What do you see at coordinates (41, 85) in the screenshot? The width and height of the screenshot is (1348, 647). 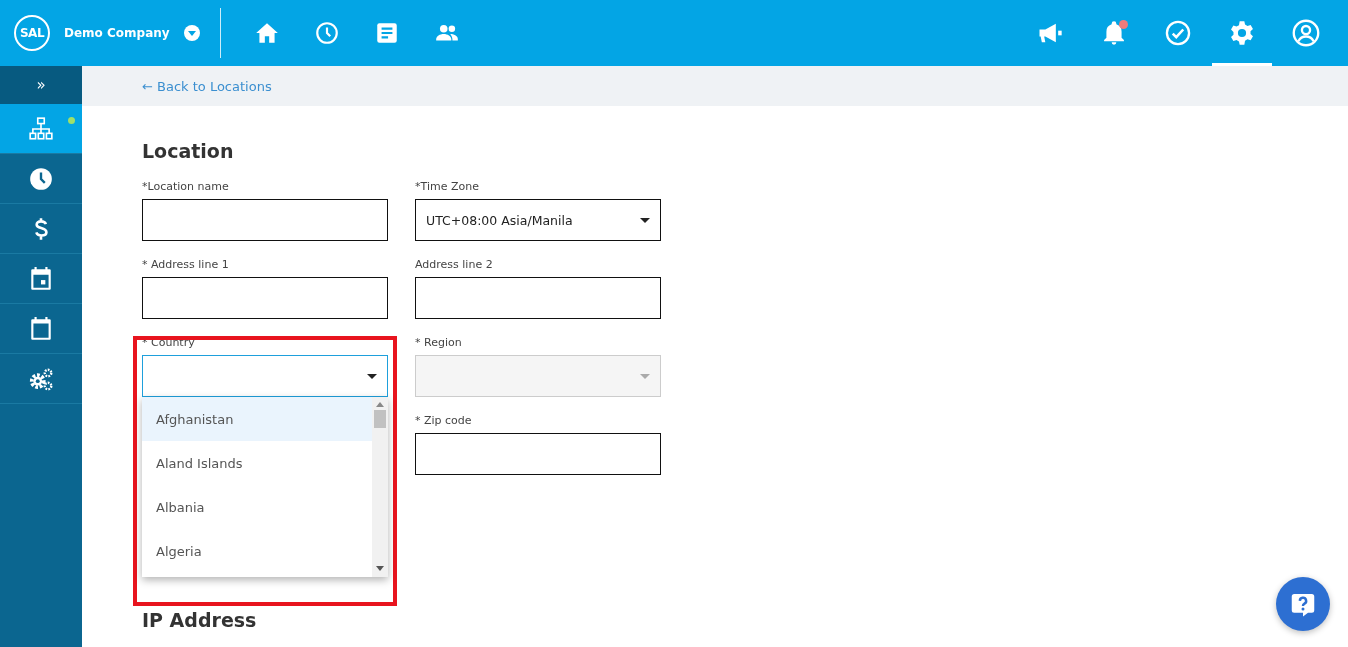 I see `sidebar-toggle-button: »` at bounding box center [41, 85].